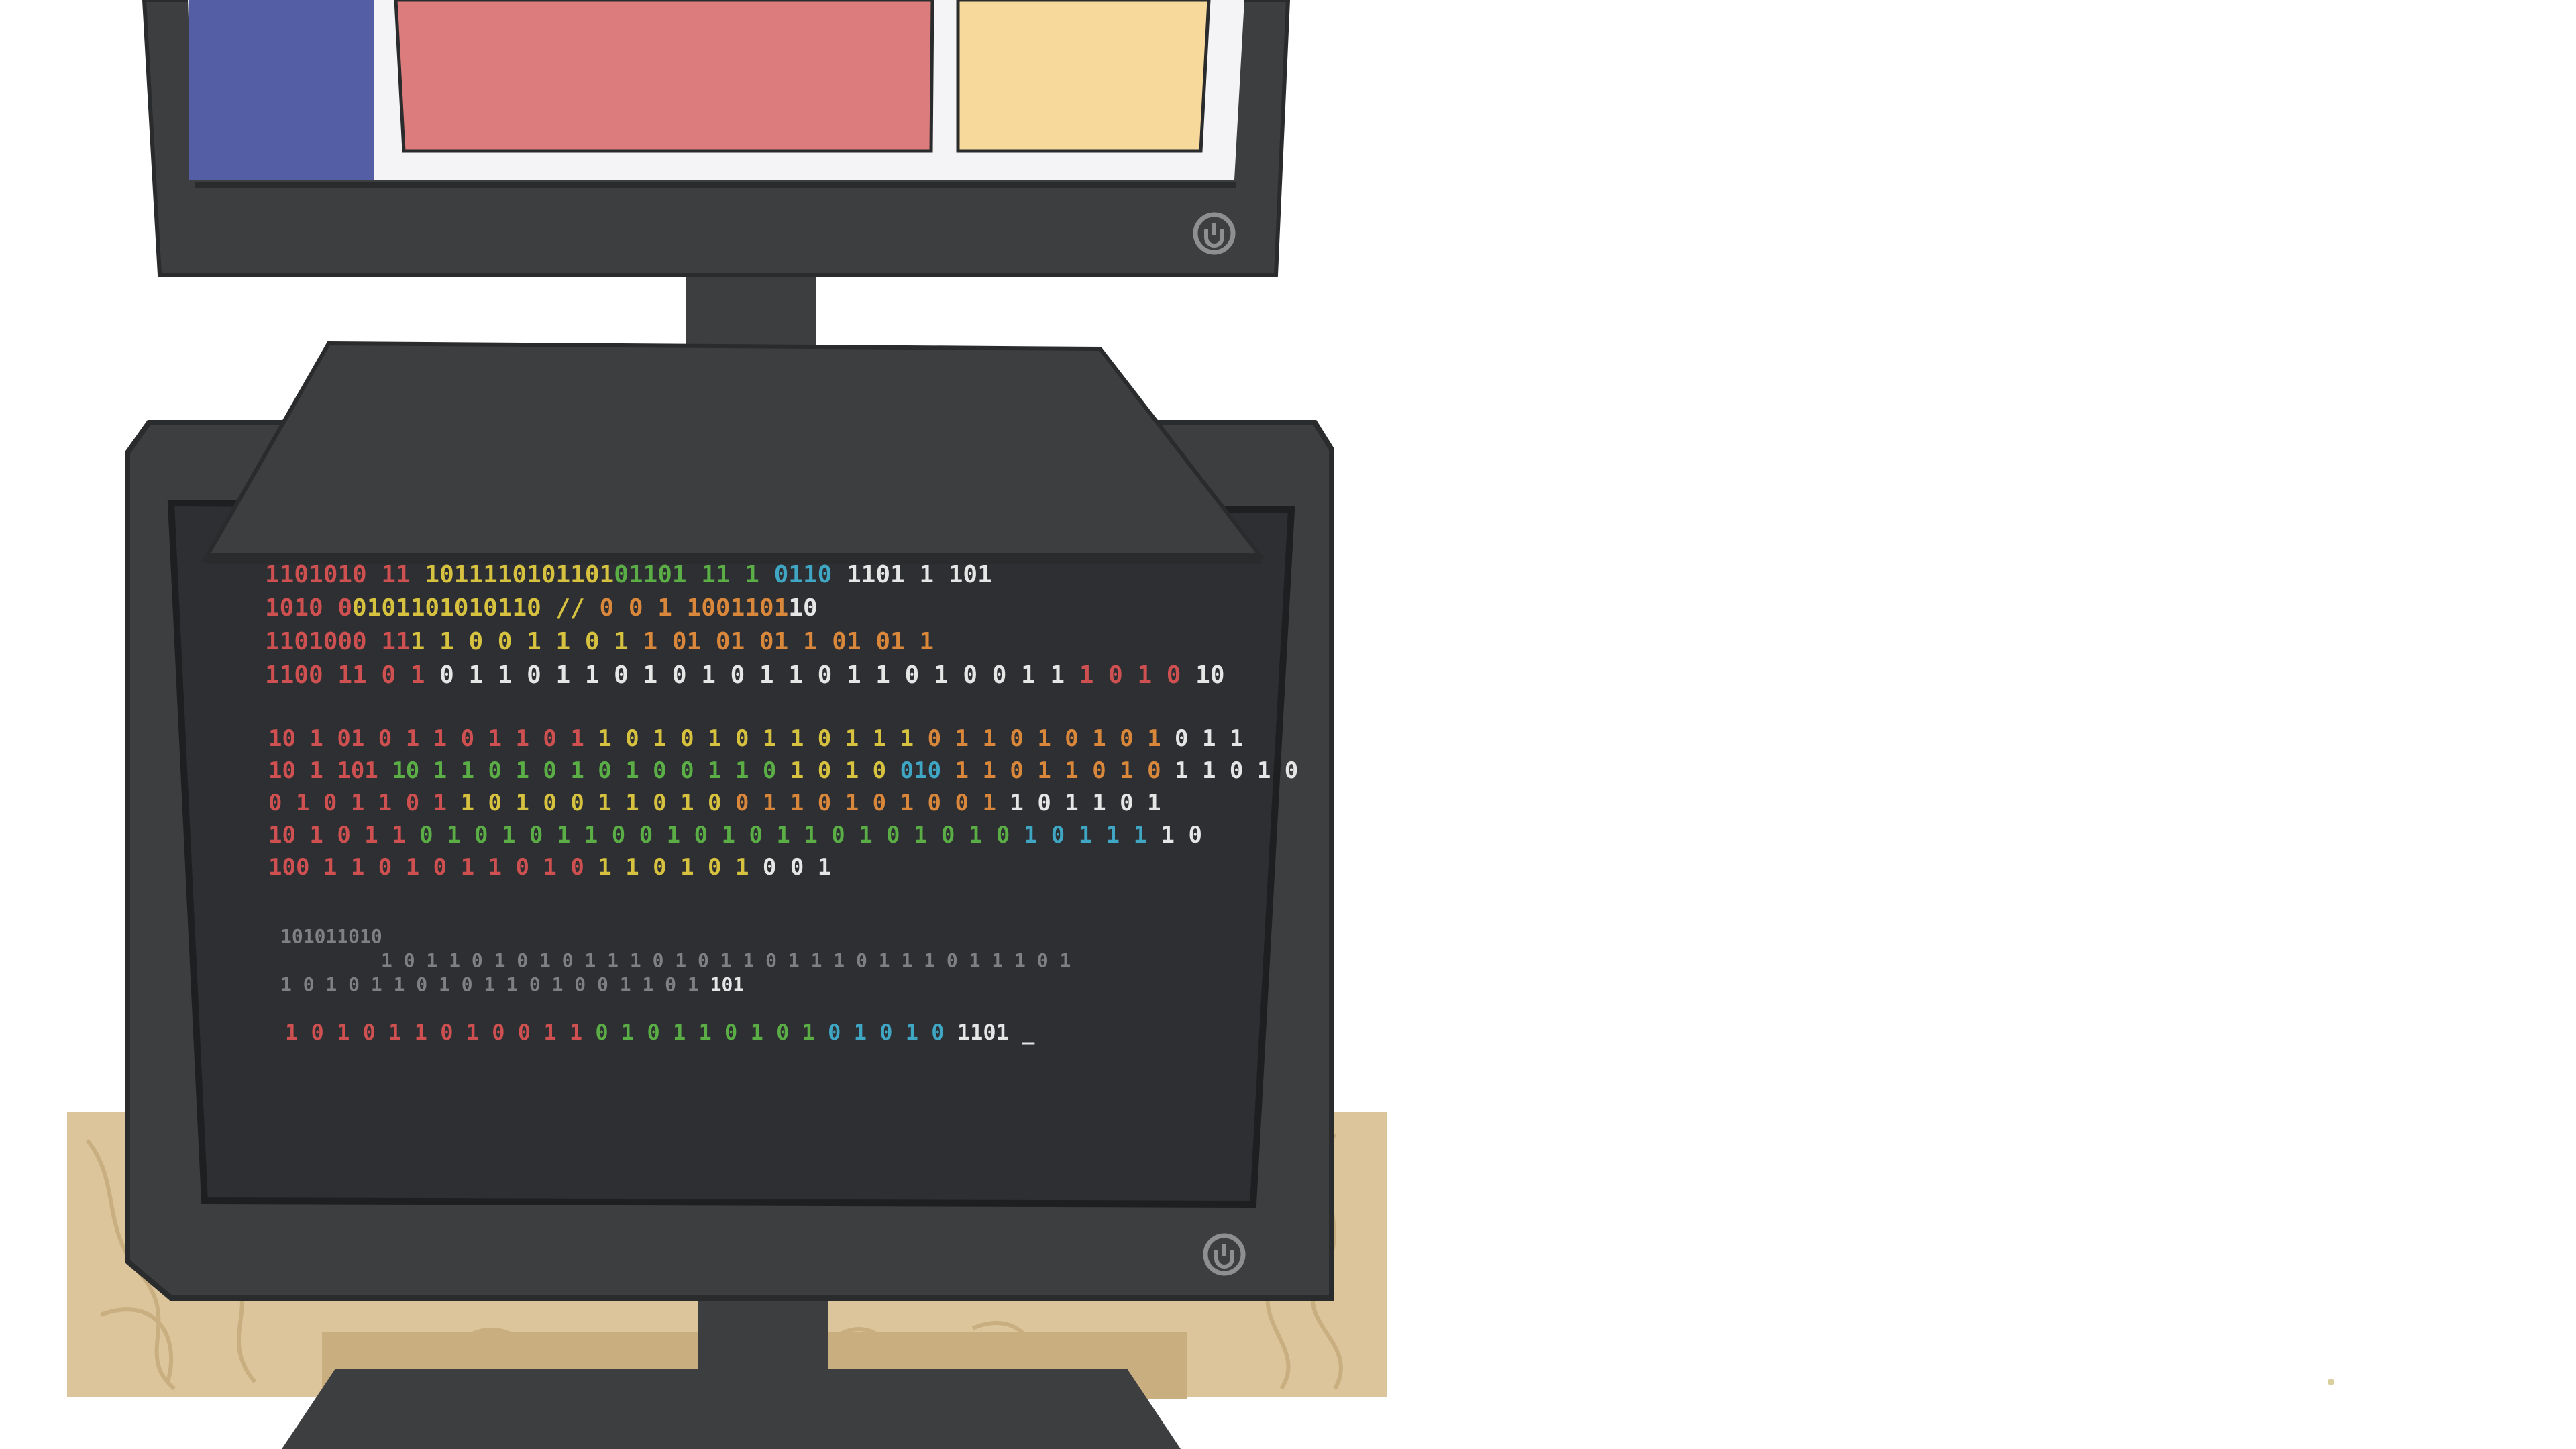 The width and height of the screenshot is (2576, 1449). I want to click on binary-segment: 010, so click(920, 770).